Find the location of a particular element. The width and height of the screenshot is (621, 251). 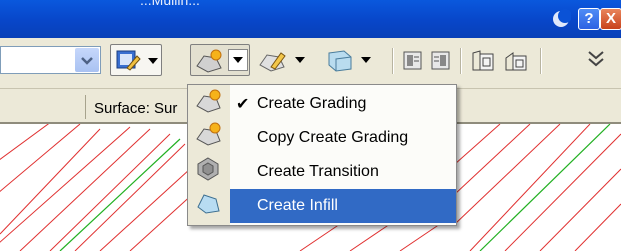

chevron-down-icon is located at coordinates (87, 61).